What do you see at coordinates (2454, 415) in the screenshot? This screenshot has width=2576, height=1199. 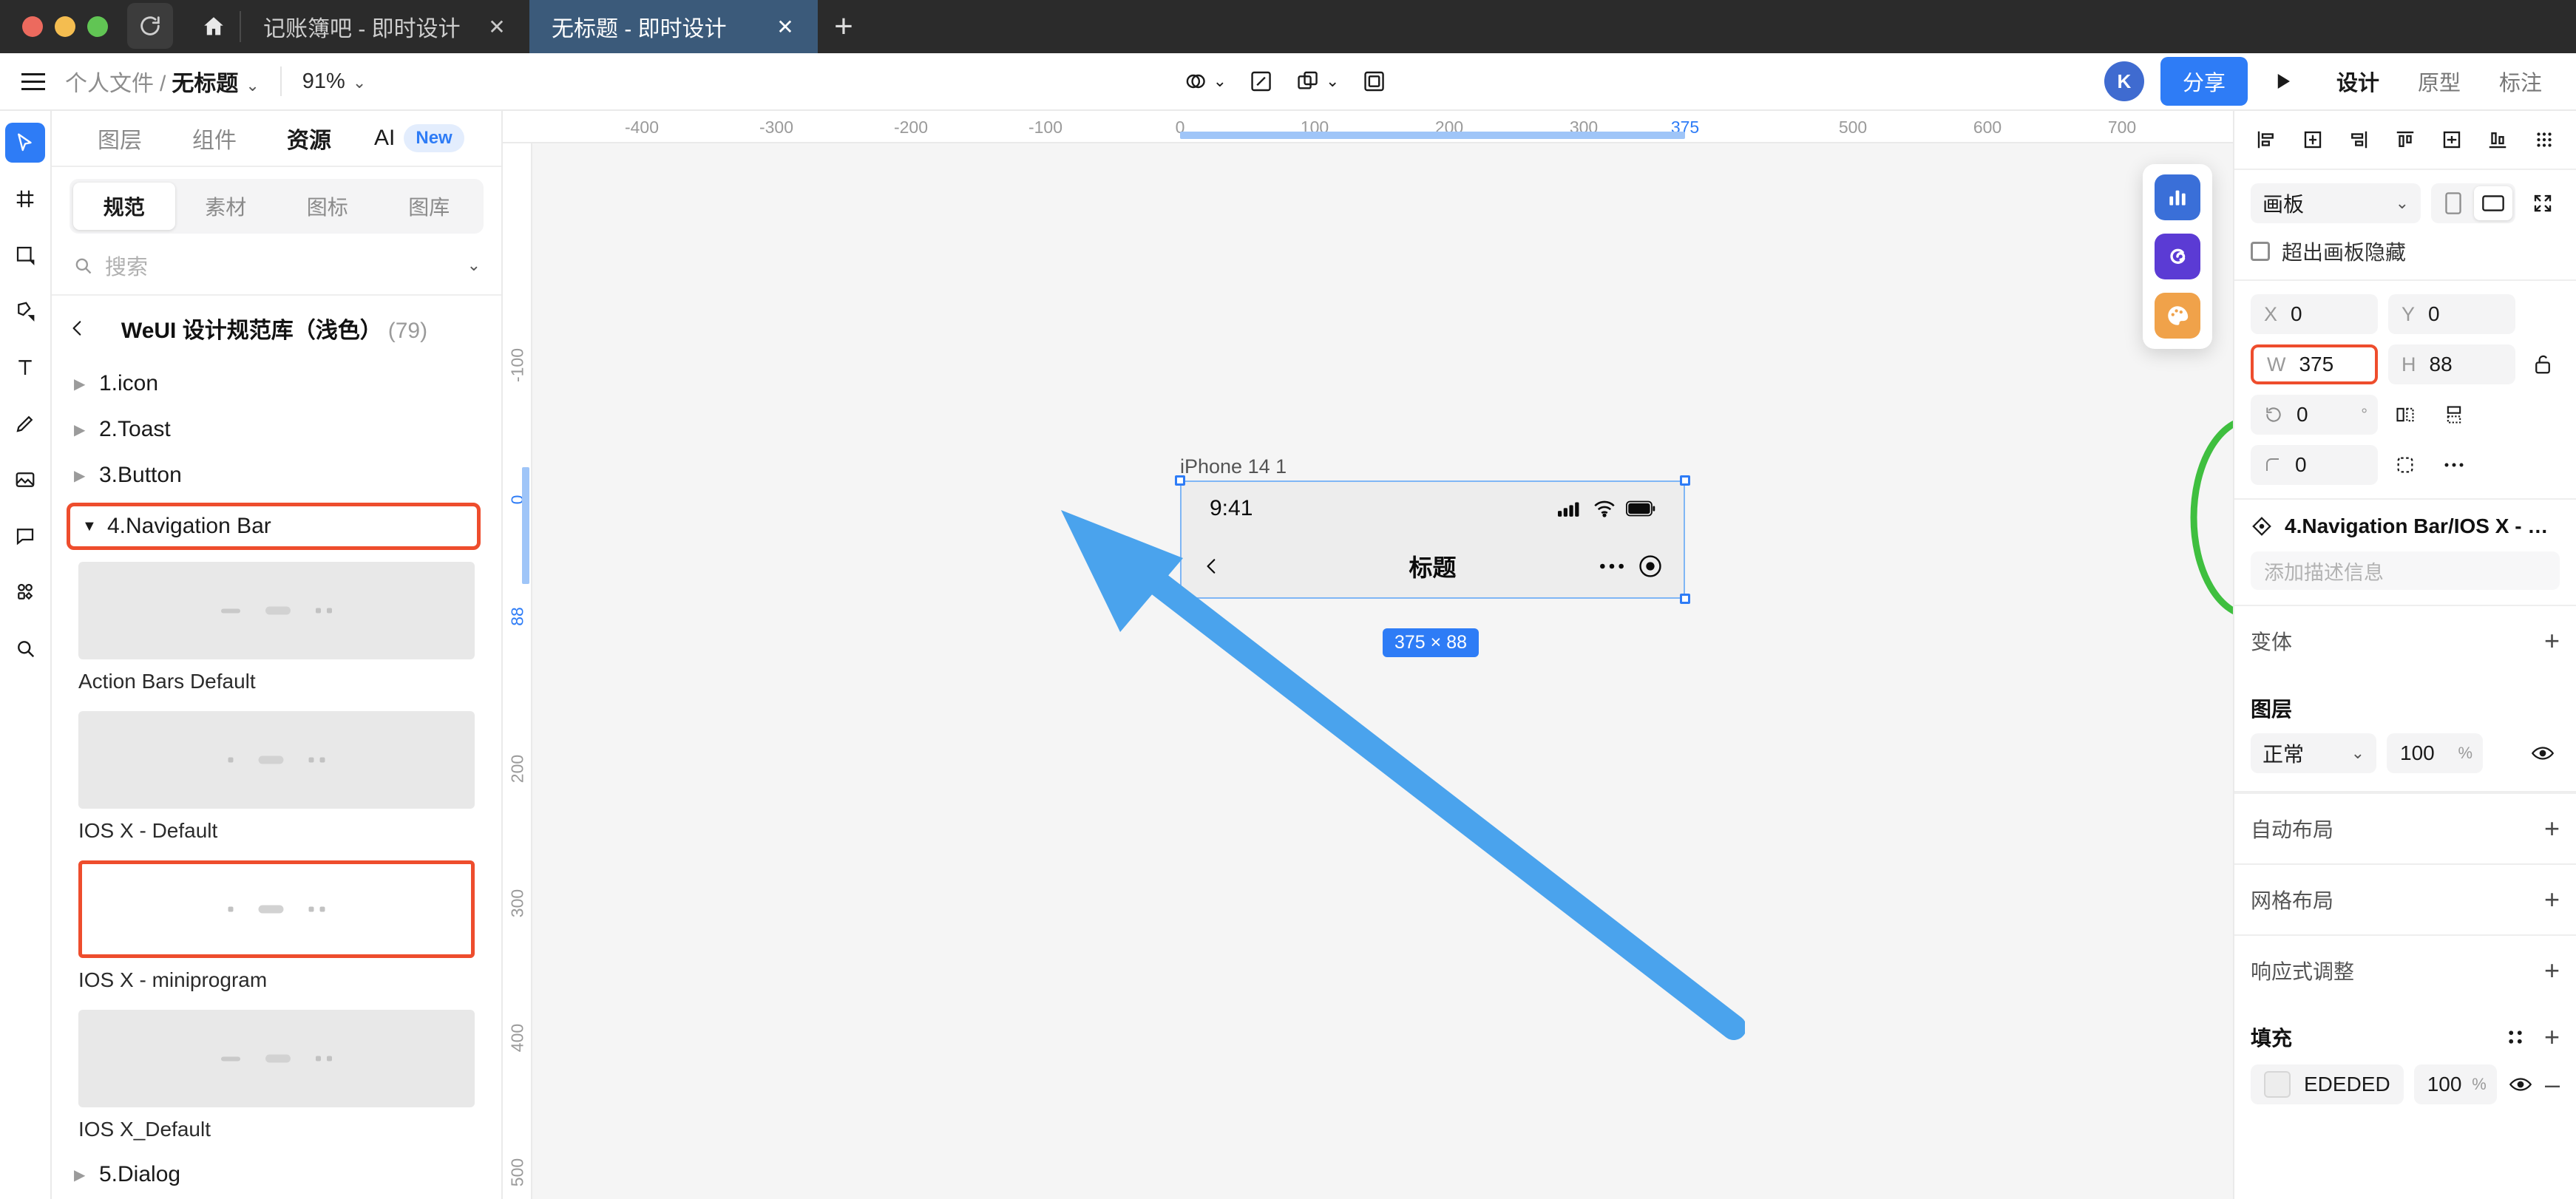 I see `flip-vertical-icon` at bounding box center [2454, 415].